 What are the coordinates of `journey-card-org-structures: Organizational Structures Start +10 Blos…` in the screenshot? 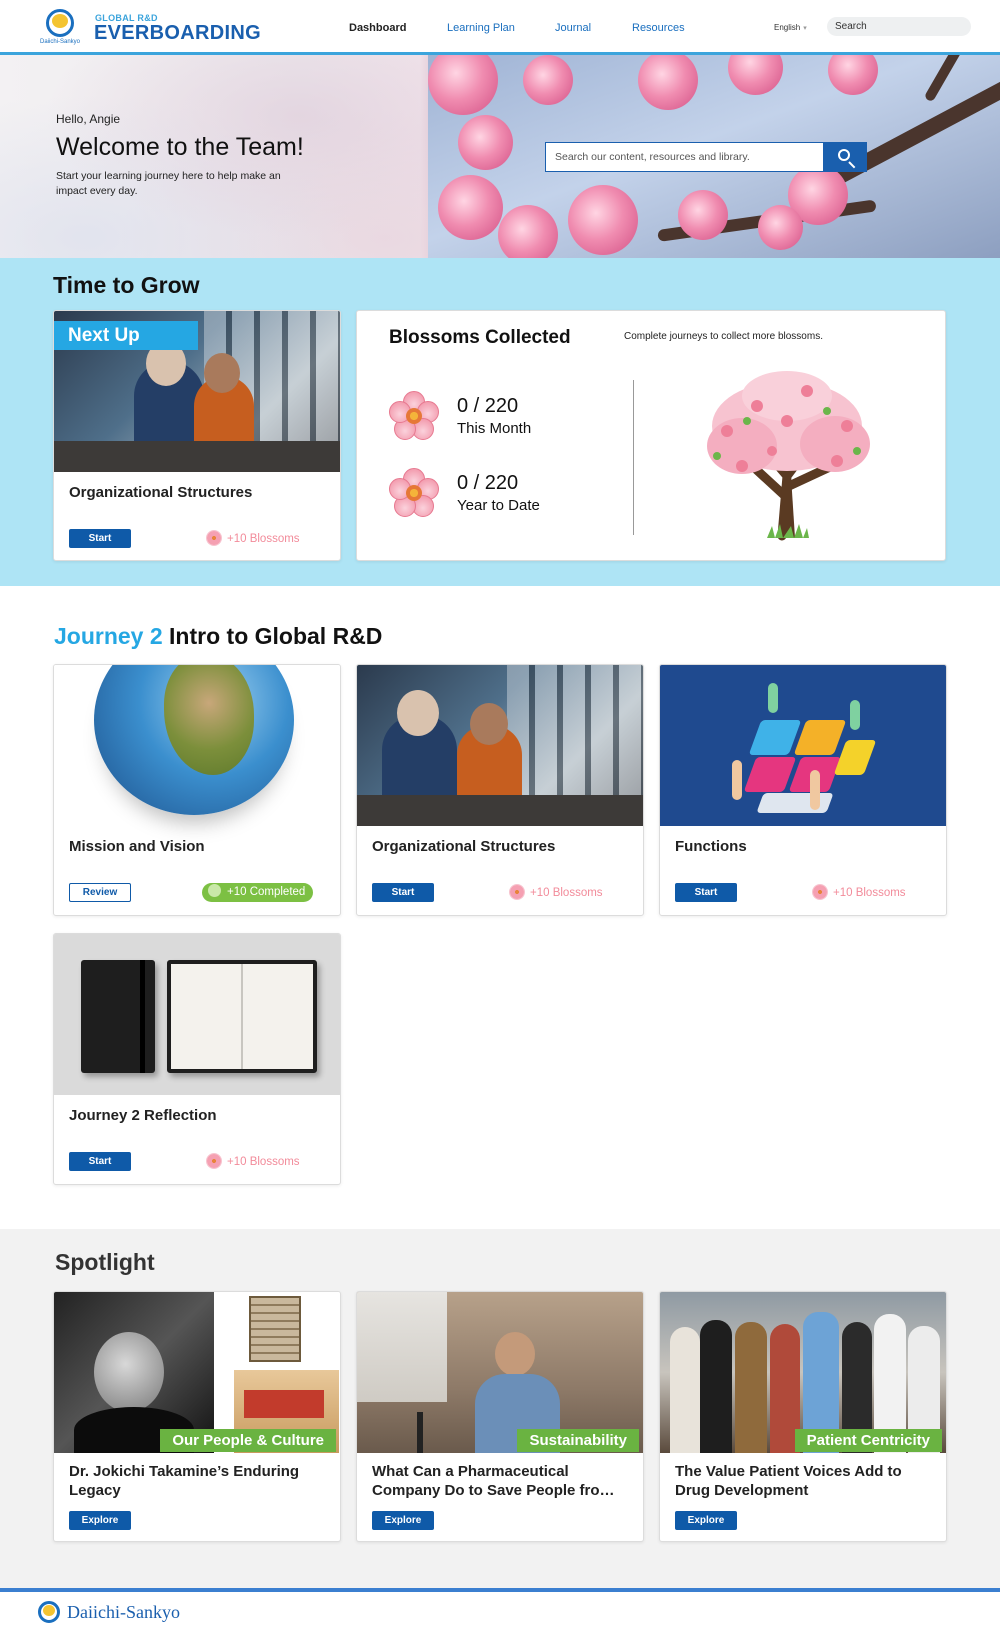 It's located at (500, 790).